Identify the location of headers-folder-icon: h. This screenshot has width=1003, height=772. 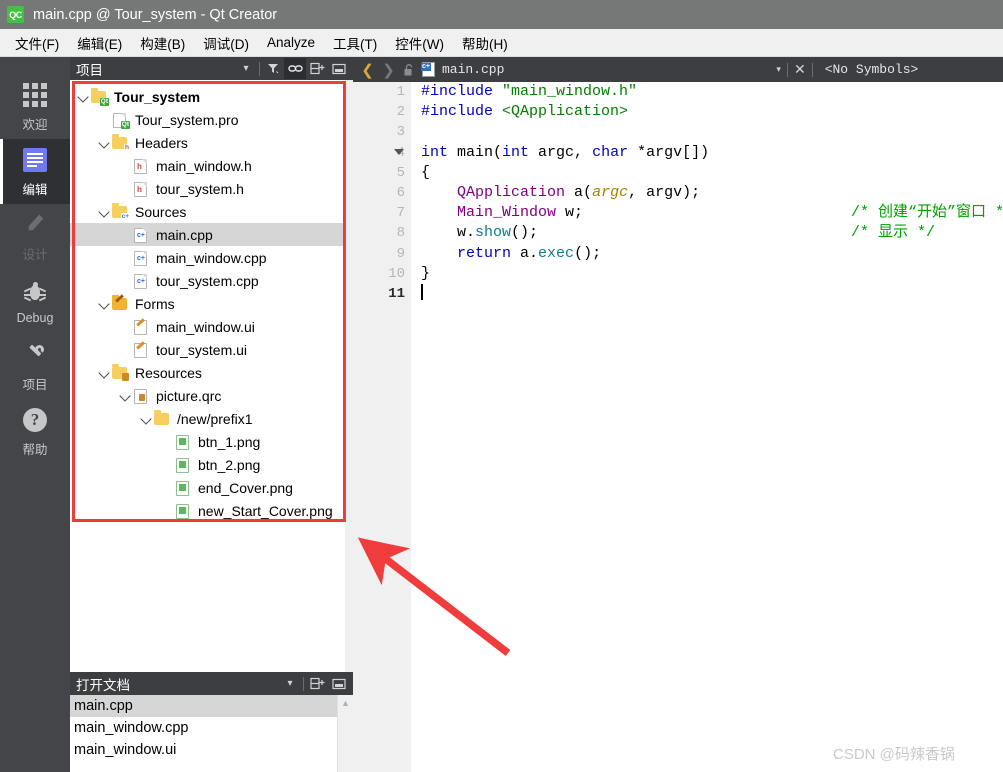
(121, 143).